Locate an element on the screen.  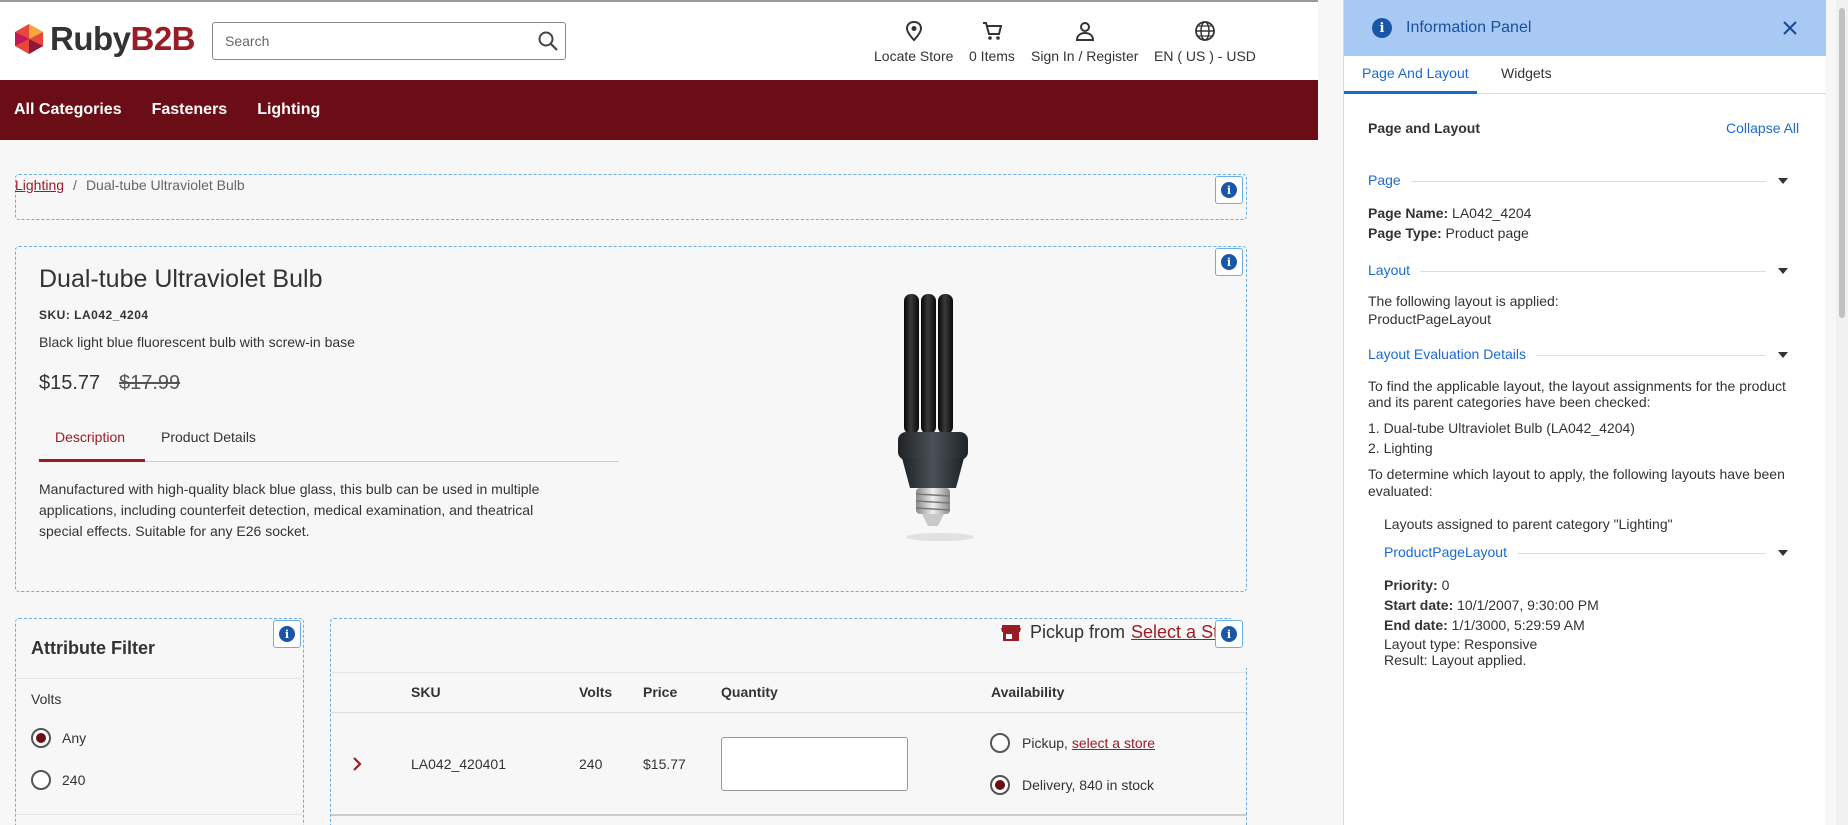
product-sku: SKU: LA042_4204 is located at coordinates (94, 315).